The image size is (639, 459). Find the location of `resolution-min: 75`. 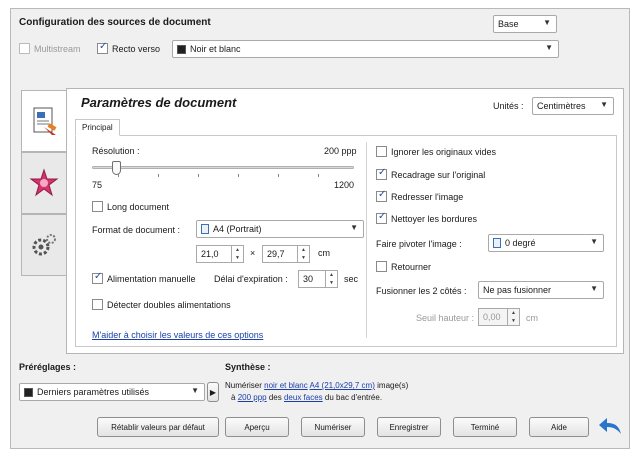

resolution-min: 75 is located at coordinates (97, 185).